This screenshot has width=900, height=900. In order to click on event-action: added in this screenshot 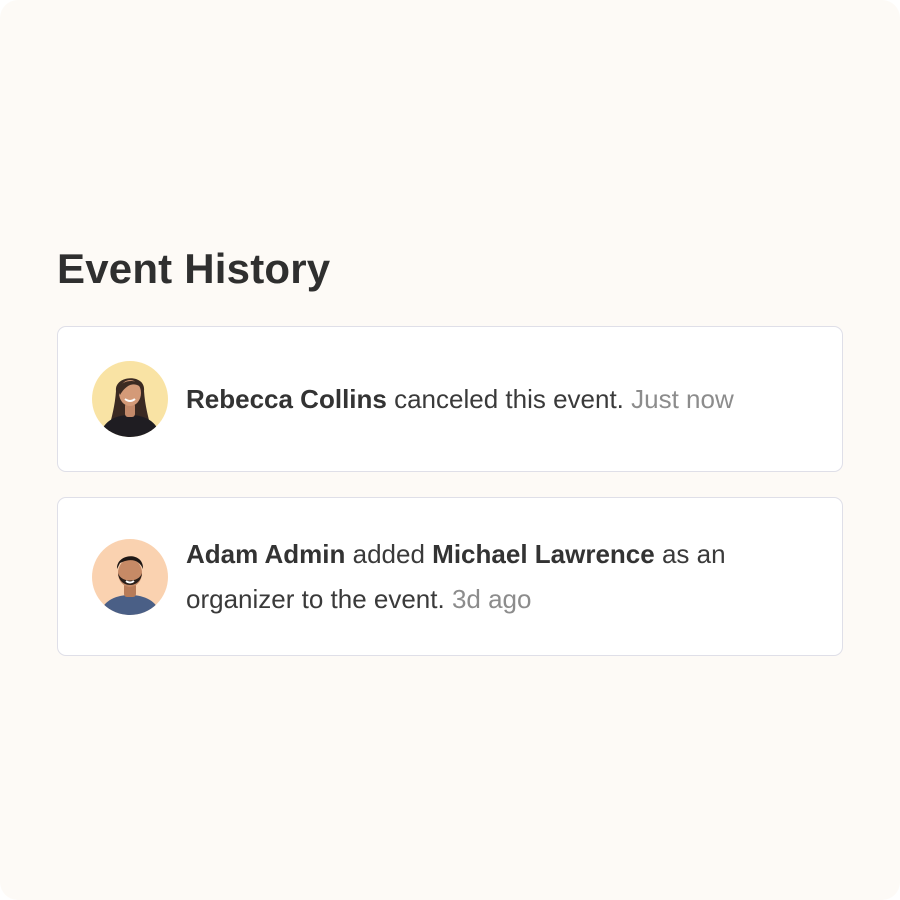, I will do `click(388, 553)`.